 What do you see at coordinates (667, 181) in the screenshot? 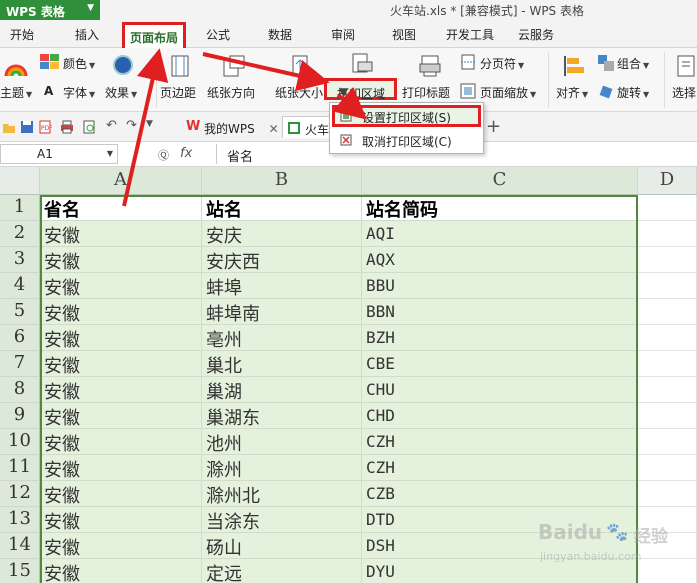
I see `column-header-d: D` at bounding box center [667, 181].